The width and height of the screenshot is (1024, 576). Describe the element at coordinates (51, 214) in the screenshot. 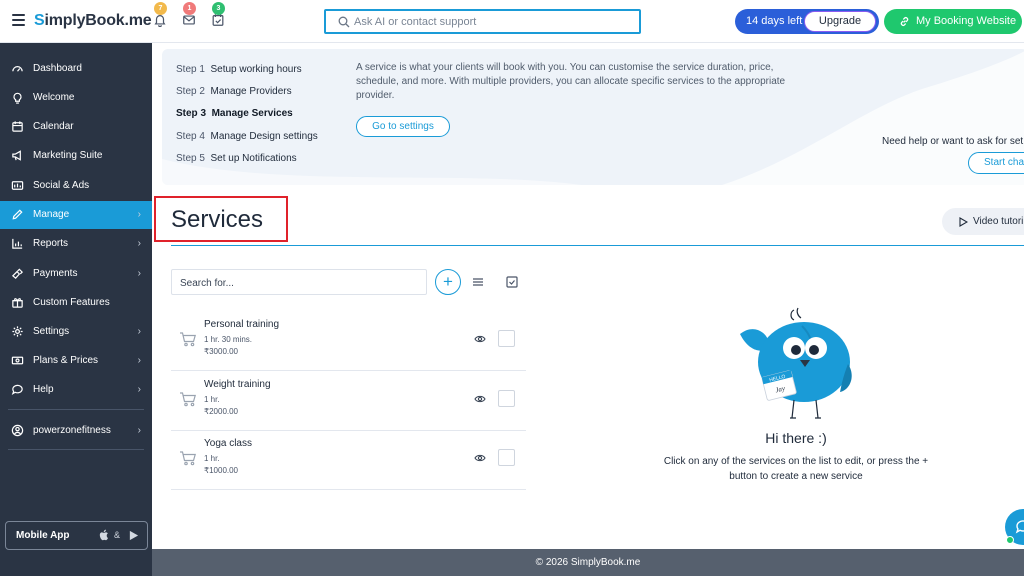

I see `sidebar-item-label: Manage` at that location.